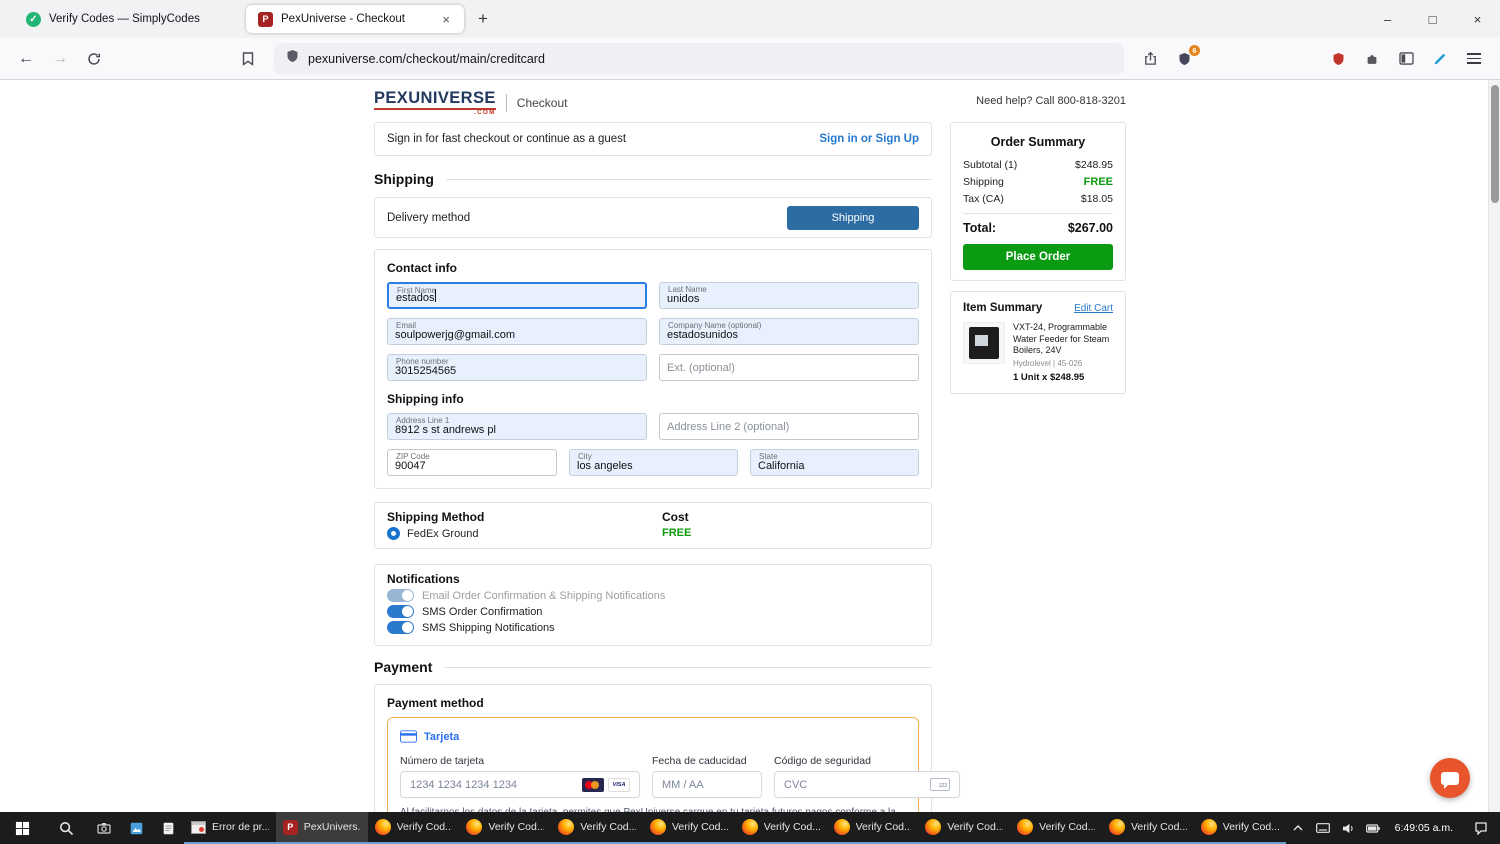 Image resolution: width=1500 pixels, height=844 pixels. I want to click on pinned-notes-app, so click(168, 828).